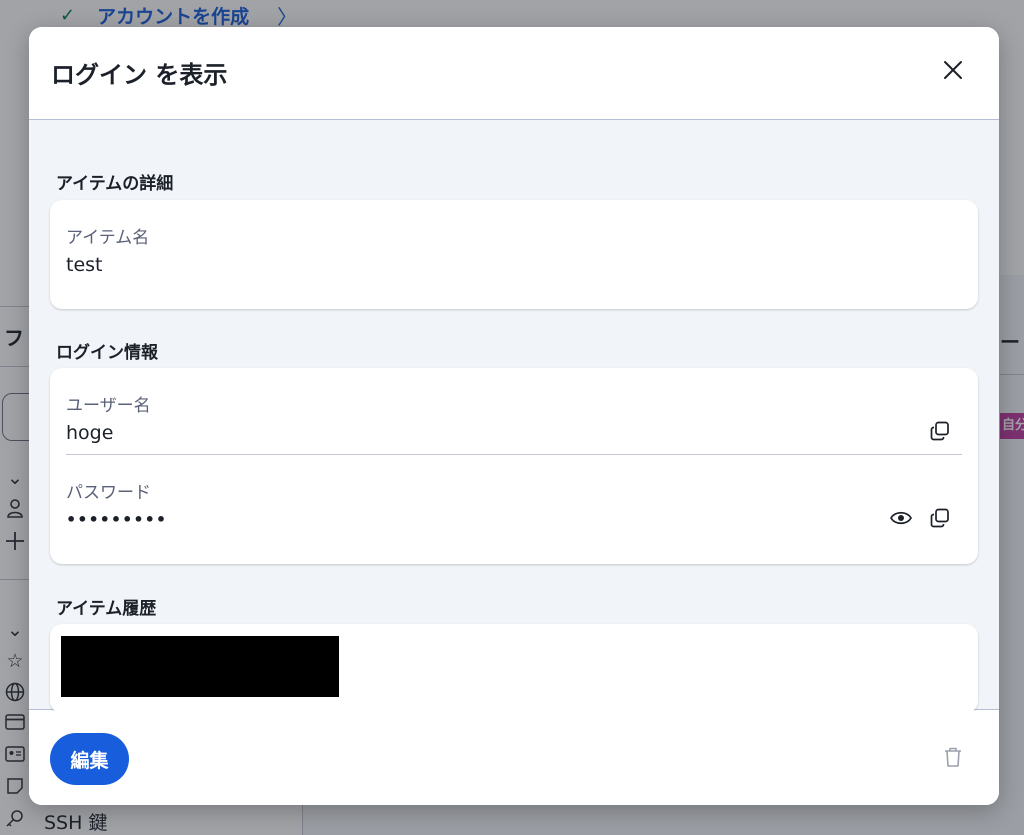 The image size is (1024, 835). What do you see at coordinates (108, 238) in the screenshot?
I see `item-name-label: アイテム名` at bounding box center [108, 238].